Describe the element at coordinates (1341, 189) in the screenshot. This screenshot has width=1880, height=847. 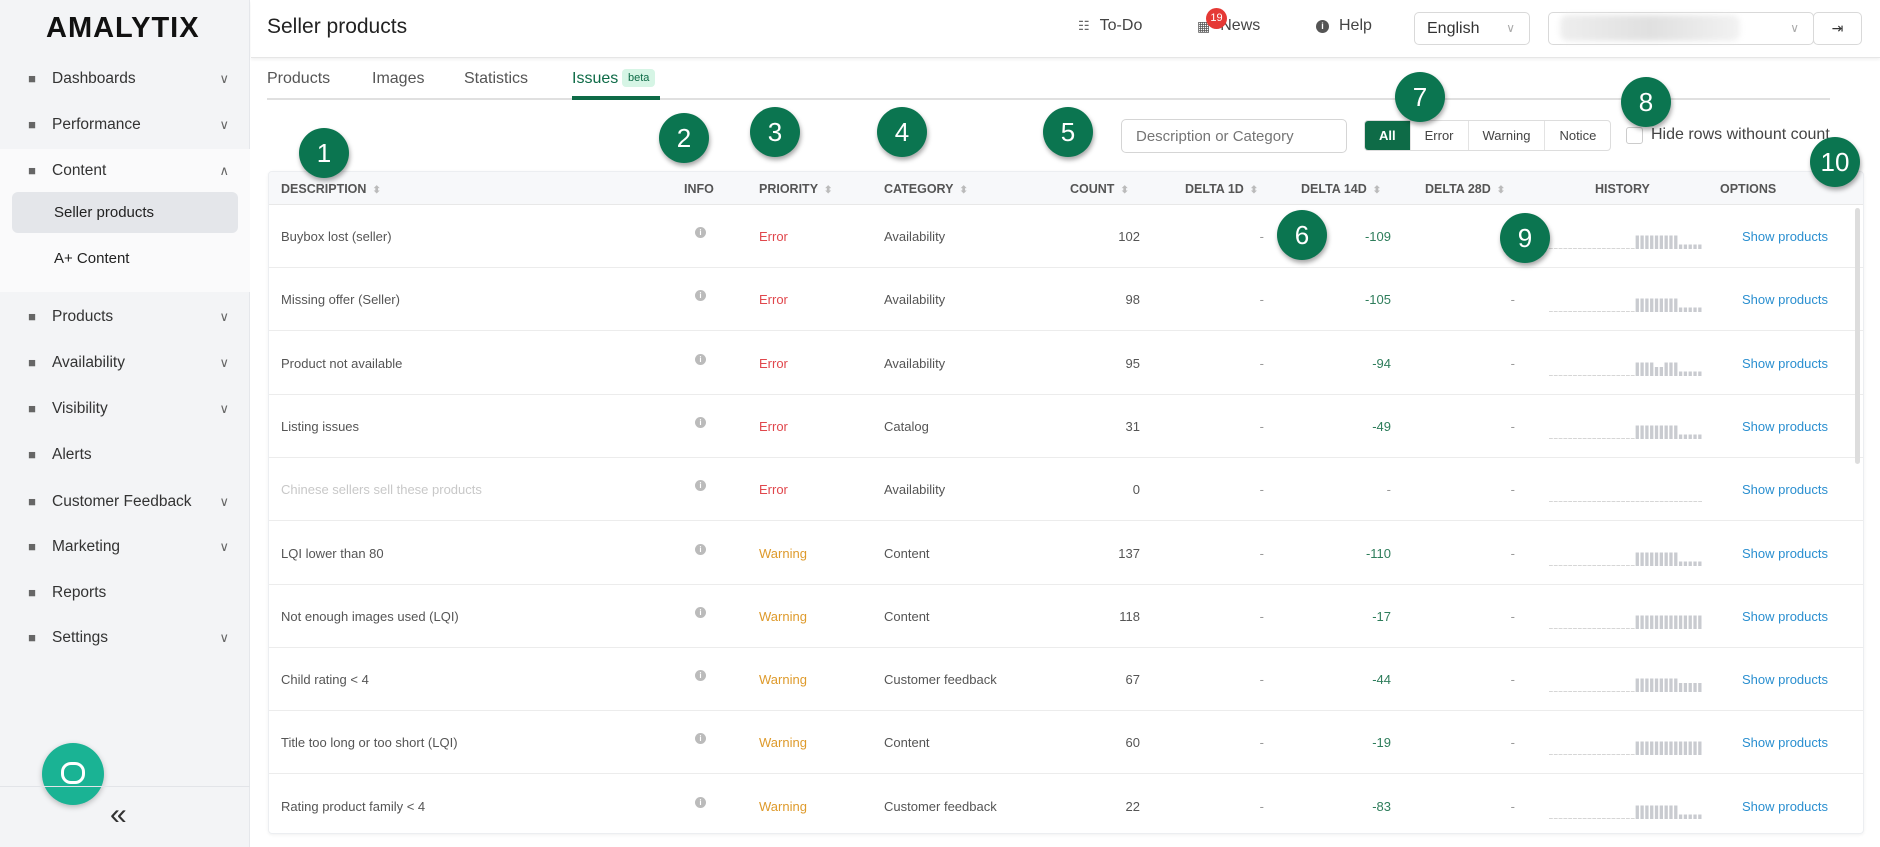
I see `column-header-delta-14d: DELTA 14D ⬍` at that location.